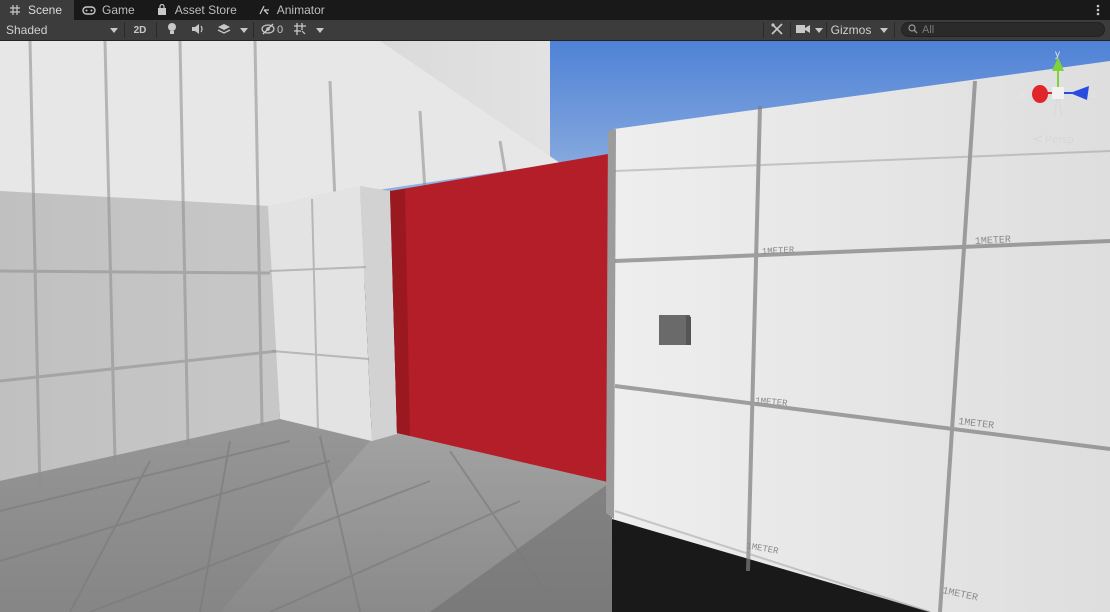 The height and width of the screenshot is (612, 1110). I want to click on camera-dropdown-button, so click(819, 30).